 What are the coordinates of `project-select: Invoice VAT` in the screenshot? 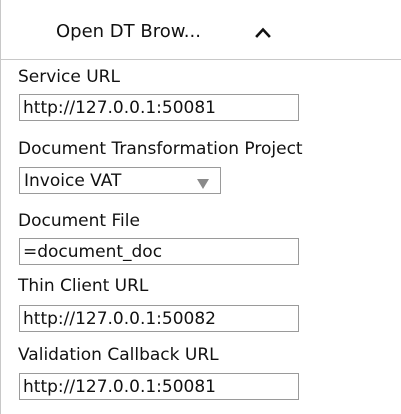 It's located at (120, 180).